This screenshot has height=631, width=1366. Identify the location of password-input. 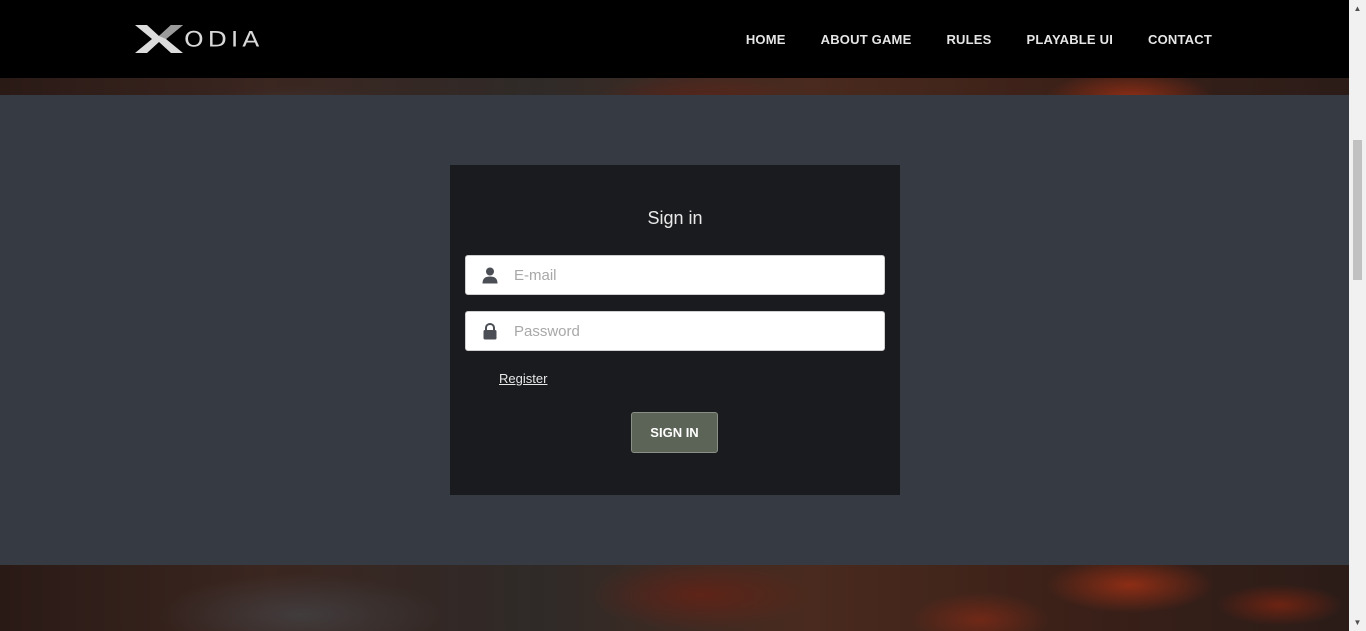
(689, 331).